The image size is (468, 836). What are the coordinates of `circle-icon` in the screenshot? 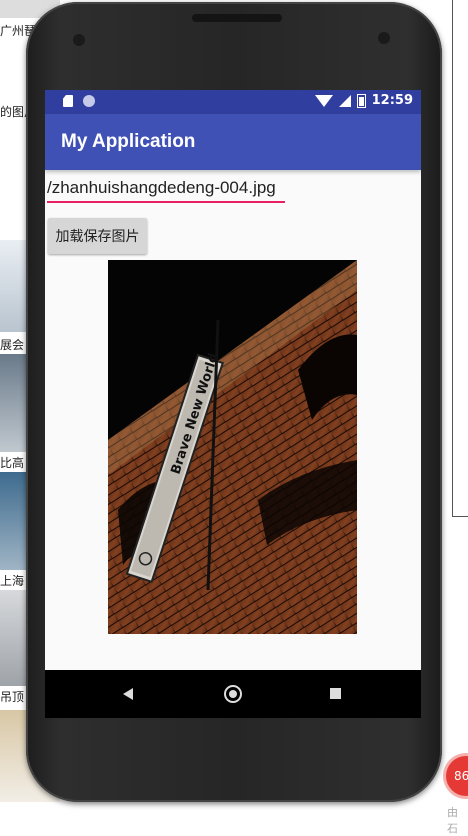 It's located at (89, 101).